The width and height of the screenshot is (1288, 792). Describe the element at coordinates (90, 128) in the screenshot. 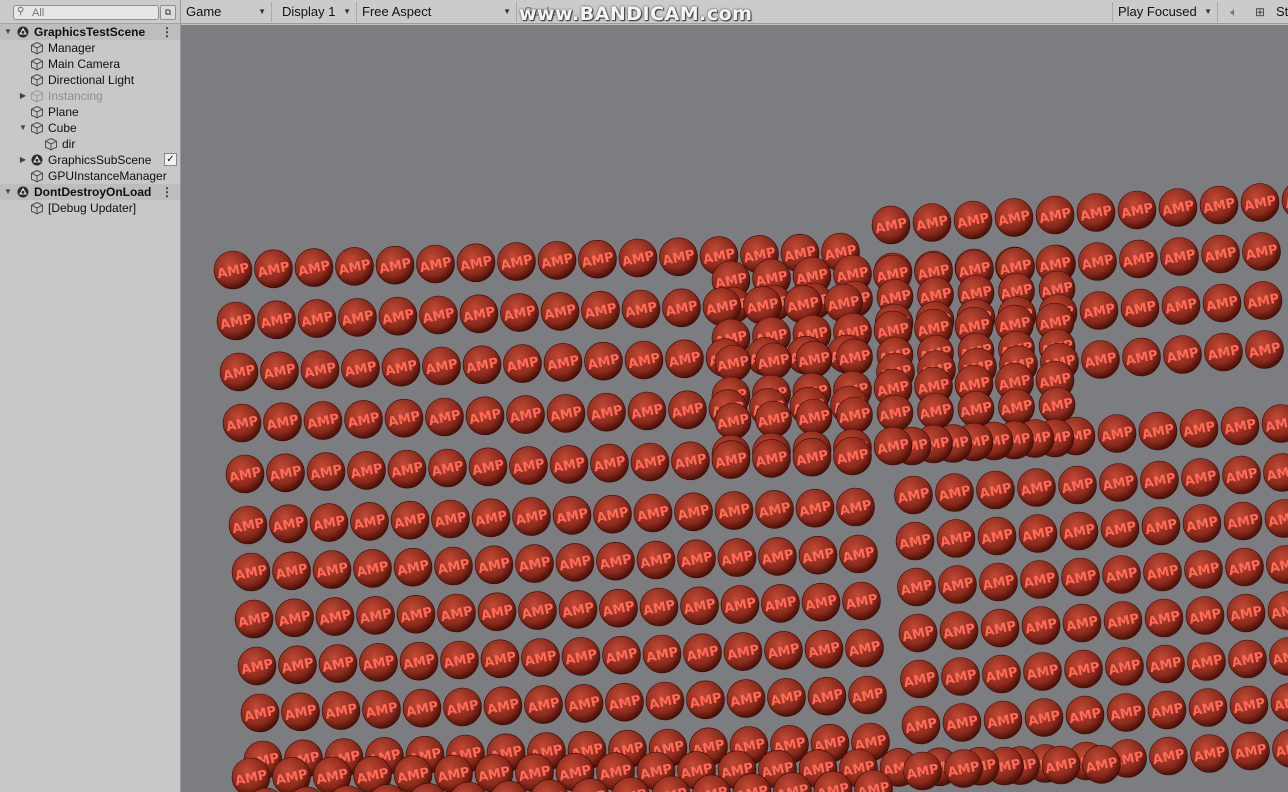

I see `hierarchy-item: ▼ Cube` at that location.